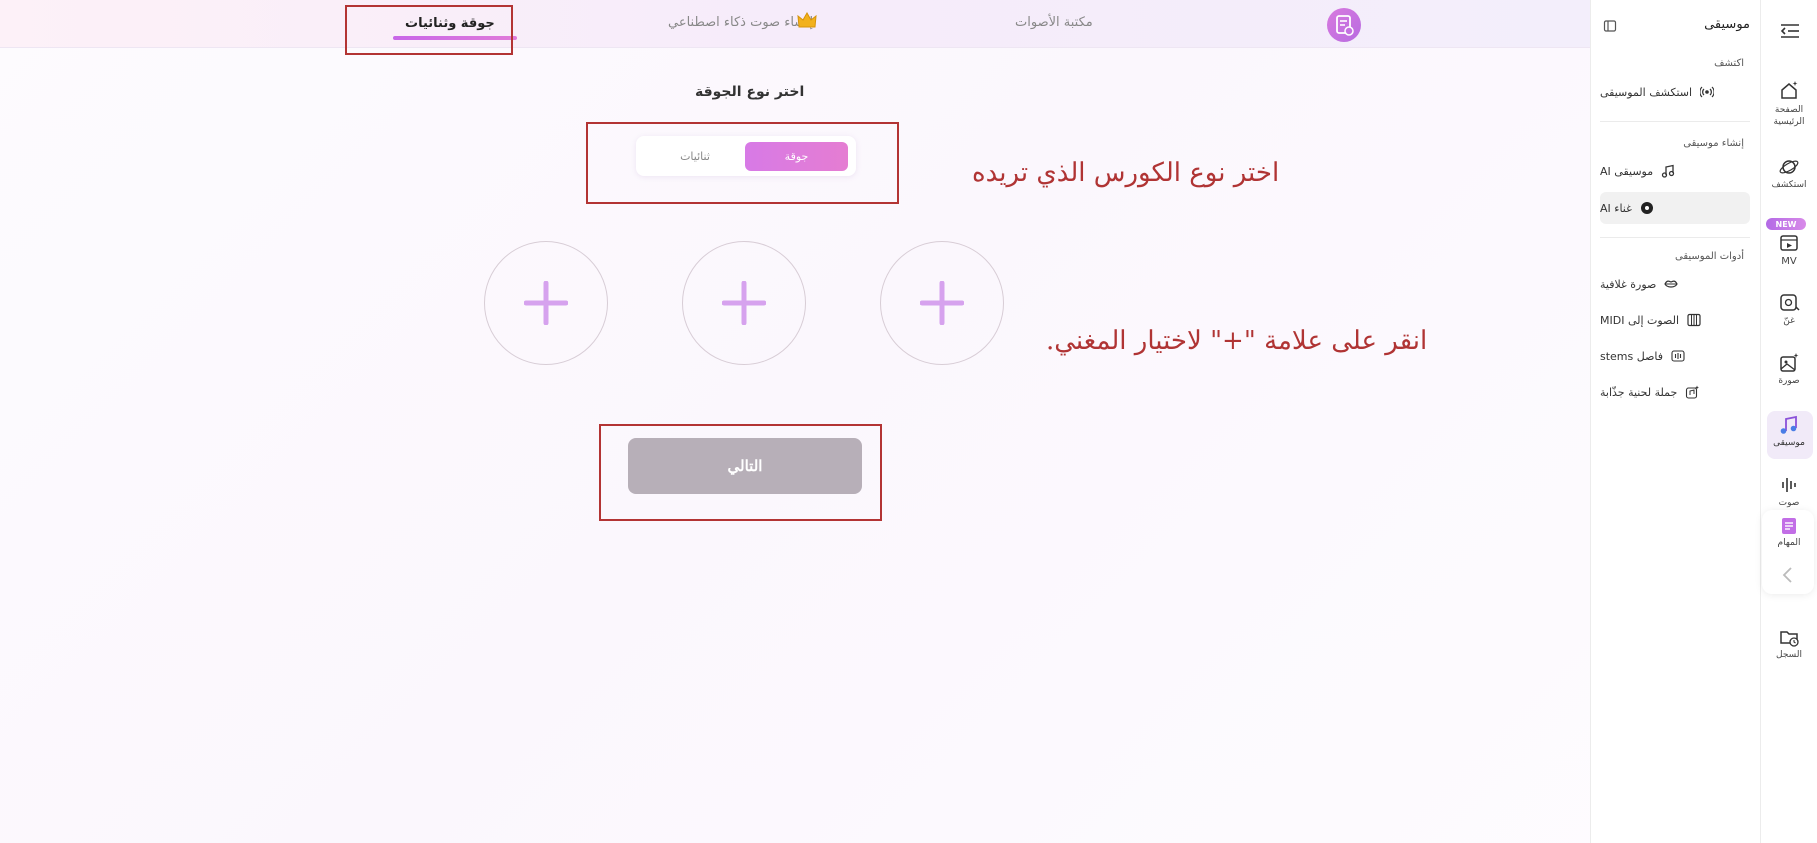 The image size is (1817, 843). I want to click on section-music-tools: أدوات الموسيقى, so click(1709, 256).